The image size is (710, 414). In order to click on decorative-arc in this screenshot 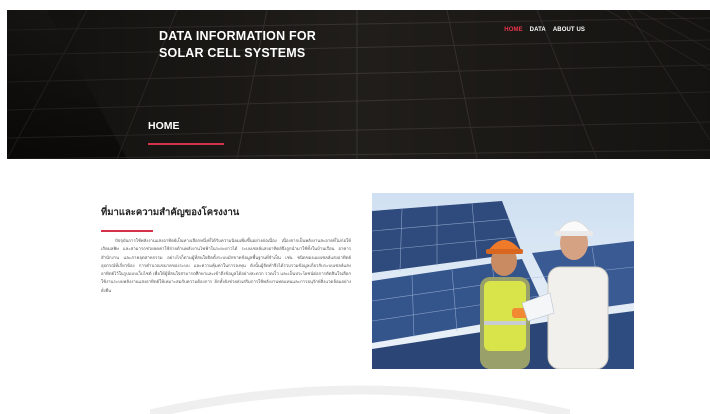, I will do `click(360, 399)`.